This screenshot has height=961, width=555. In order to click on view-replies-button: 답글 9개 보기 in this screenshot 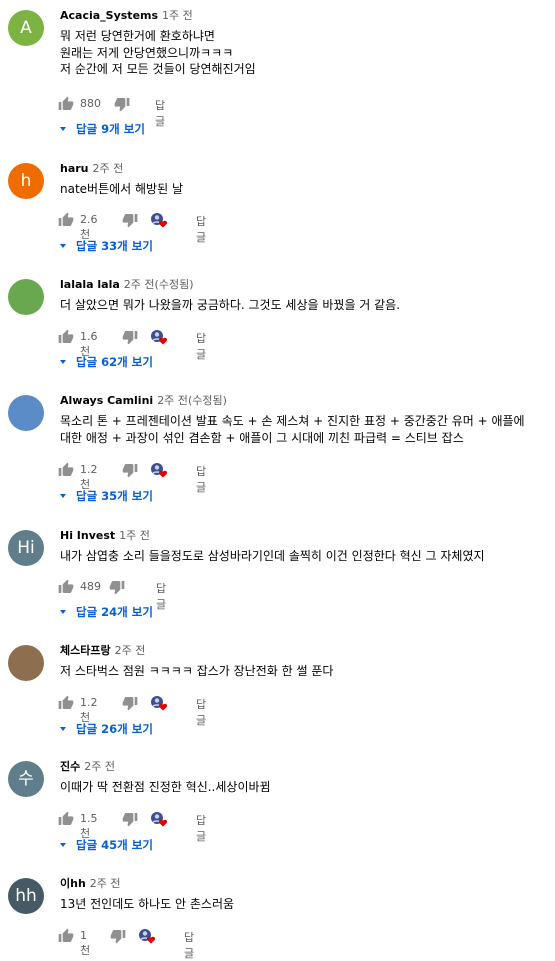, I will do `click(101, 129)`.